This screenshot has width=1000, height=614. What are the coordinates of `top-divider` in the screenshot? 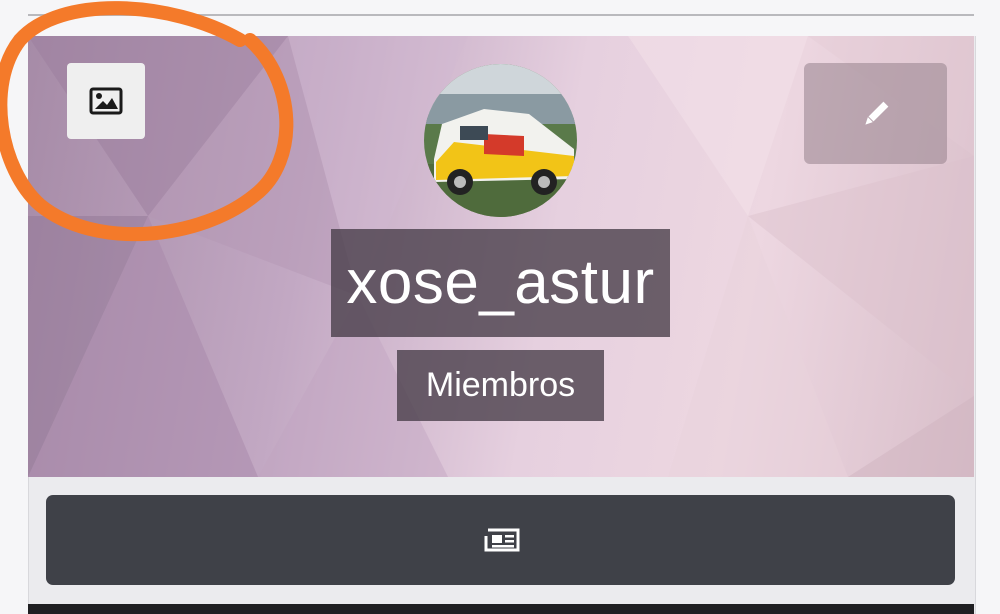 It's located at (501, 15).